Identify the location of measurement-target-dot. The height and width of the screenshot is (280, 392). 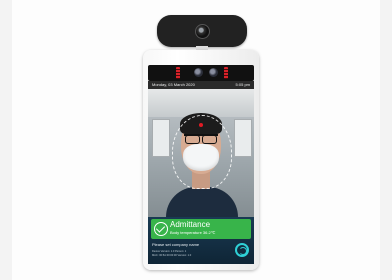
(201, 125).